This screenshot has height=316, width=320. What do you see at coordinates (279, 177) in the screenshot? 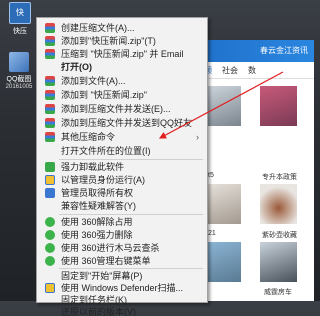
I see `news-caption: 专升本政策` at bounding box center [279, 177].